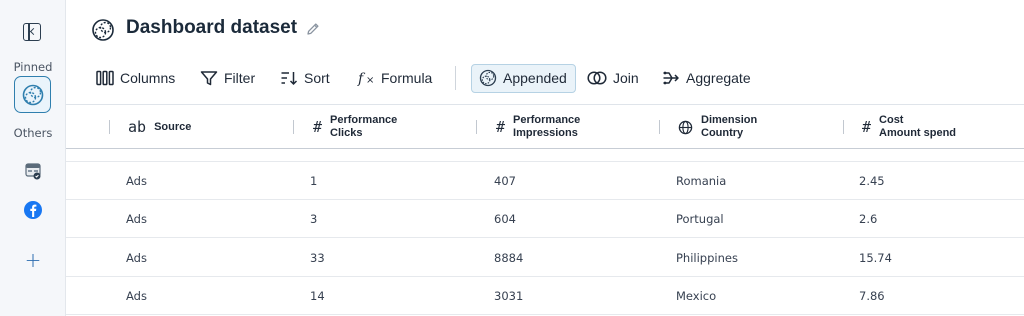  What do you see at coordinates (505, 219) in the screenshot?
I see `cell-impressions: 604` at bounding box center [505, 219].